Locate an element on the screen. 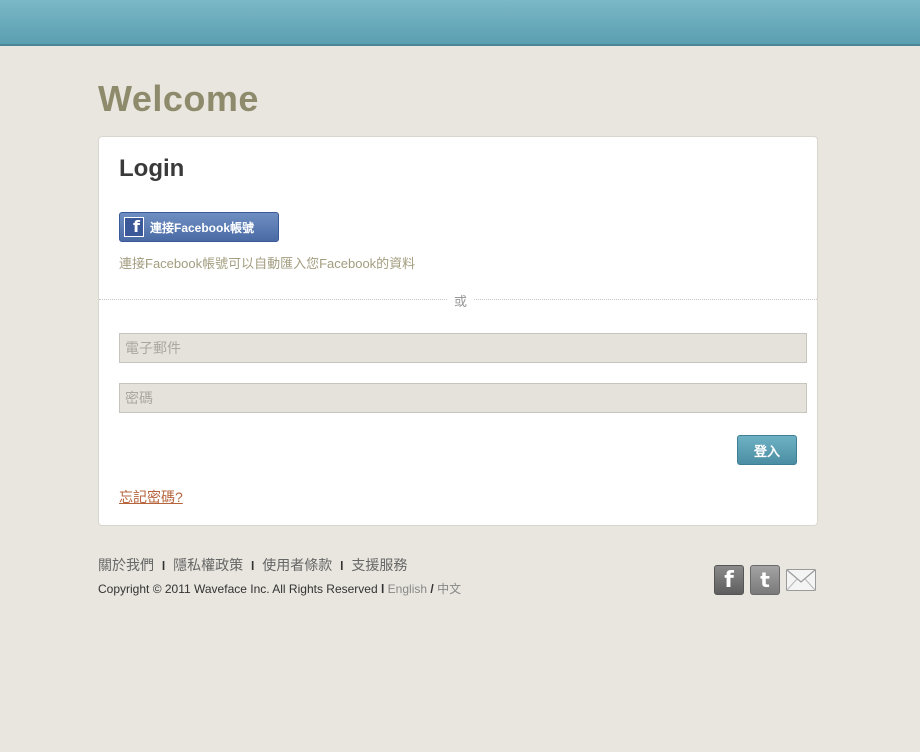 The height and width of the screenshot is (752, 920). language-chinese-link: 中文 is located at coordinates (449, 589).